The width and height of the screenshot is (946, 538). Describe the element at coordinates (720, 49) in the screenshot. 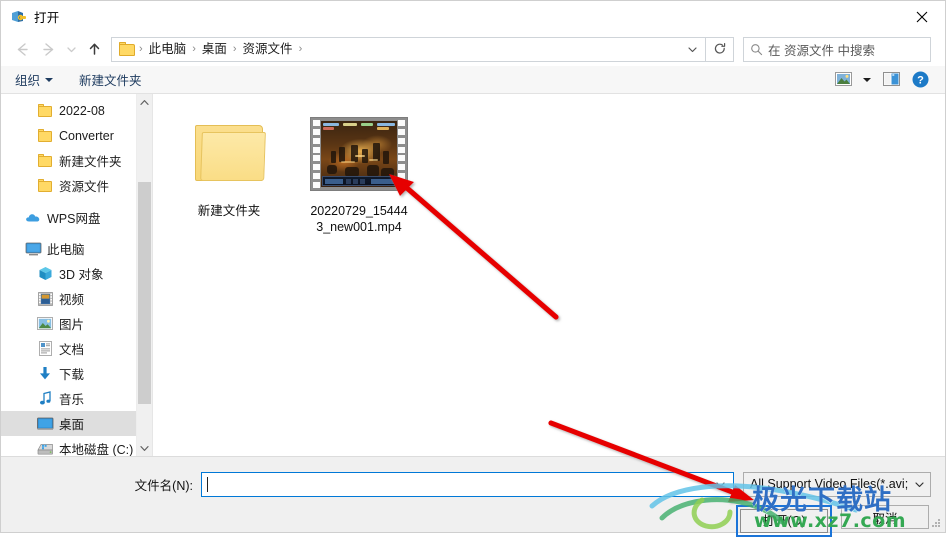

I see `refresh-button` at that location.